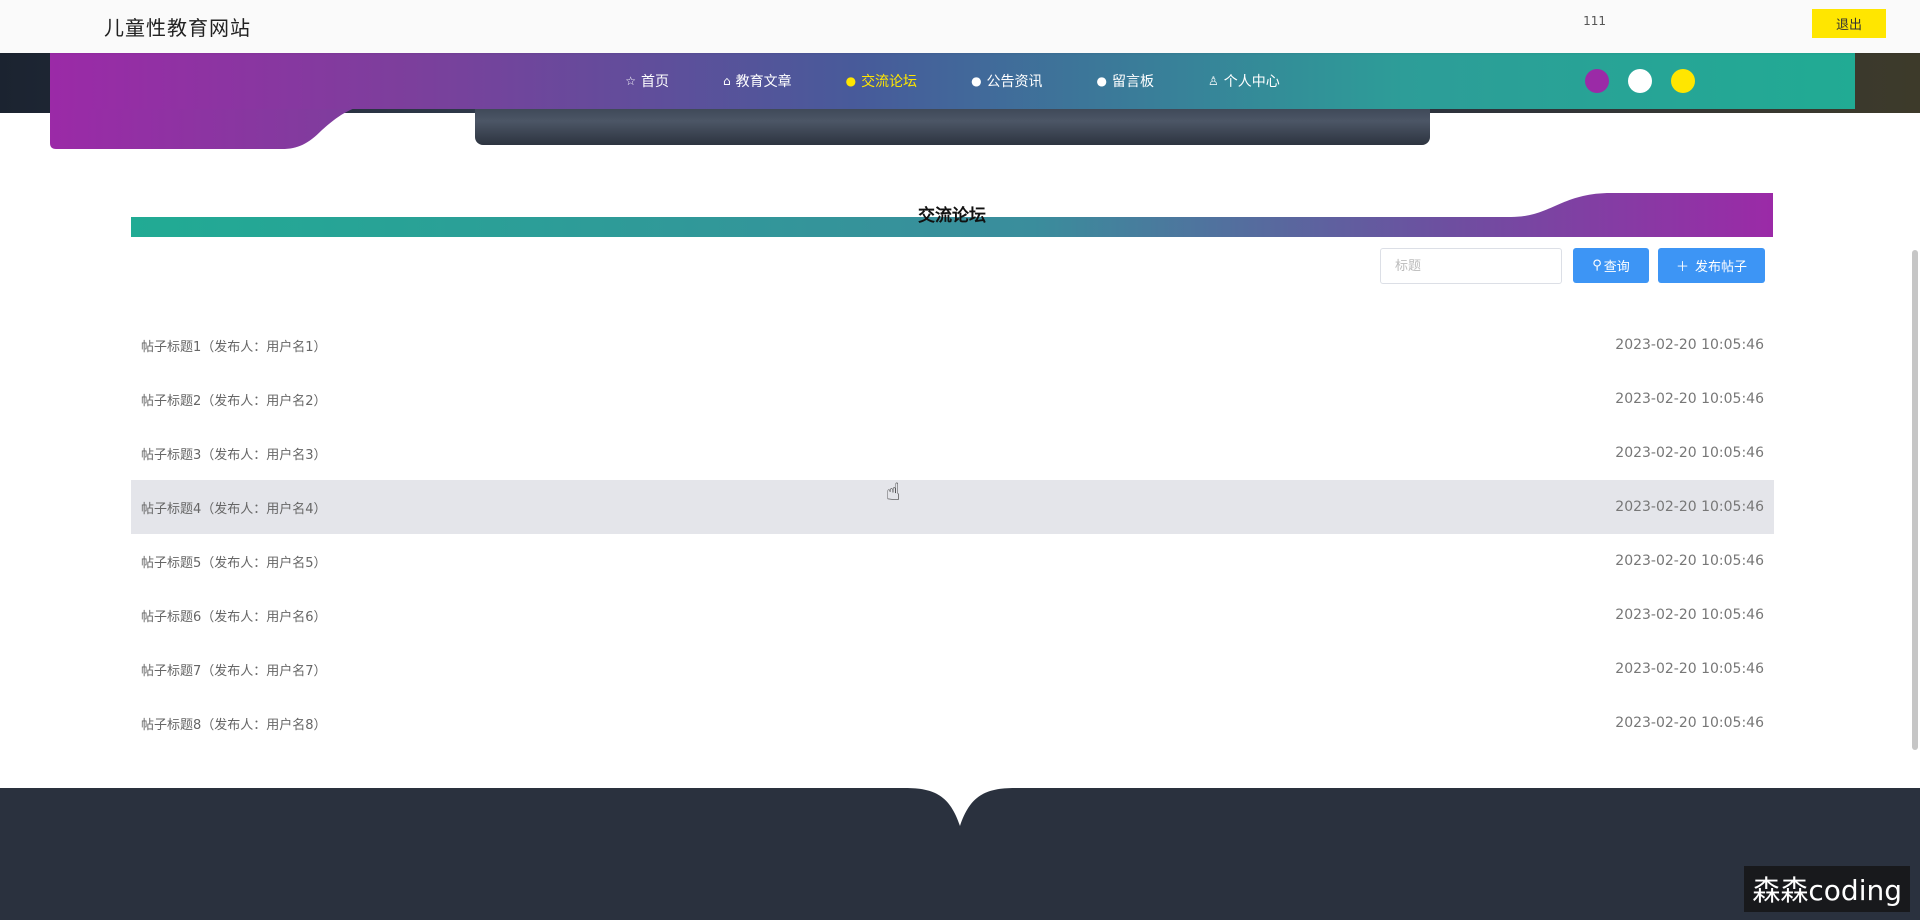  Describe the element at coordinates (952, 453) in the screenshot. I see `post-row: 帖子标题3（发布人：用户名3） 2023-02-20 10:05:46` at that location.